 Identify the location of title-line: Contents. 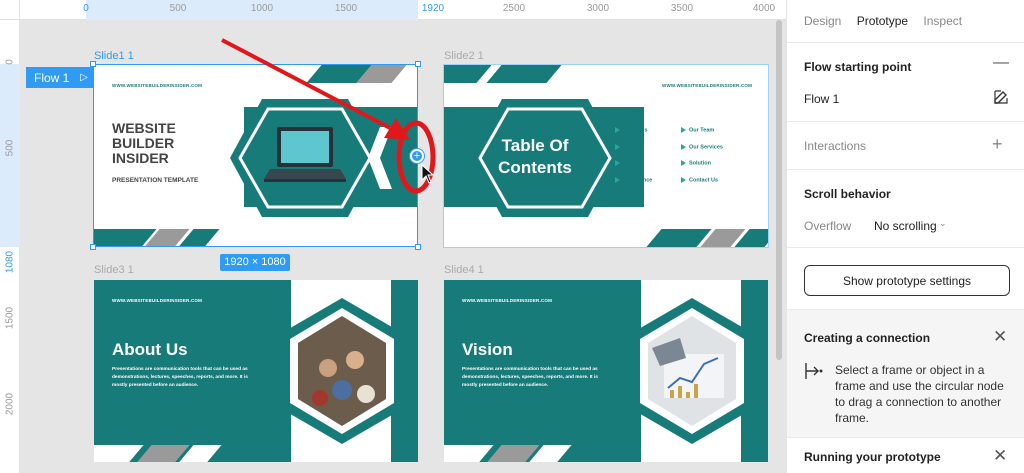
(535, 167).